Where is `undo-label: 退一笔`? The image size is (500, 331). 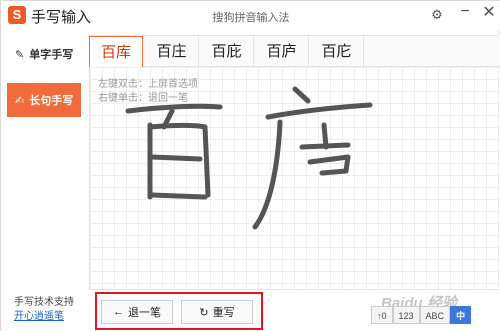
undo-label: 退一笔 is located at coordinates (144, 313).